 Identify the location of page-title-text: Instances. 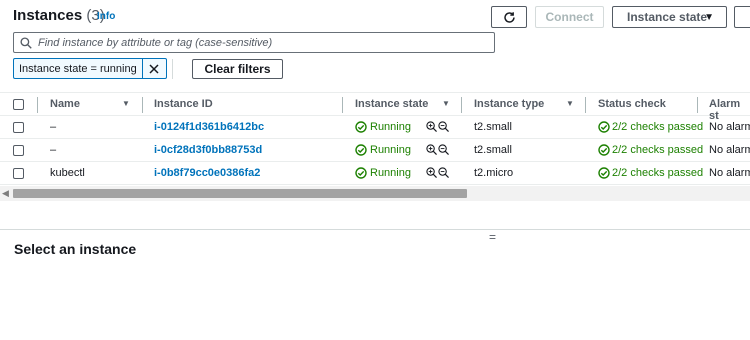
(48, 15).